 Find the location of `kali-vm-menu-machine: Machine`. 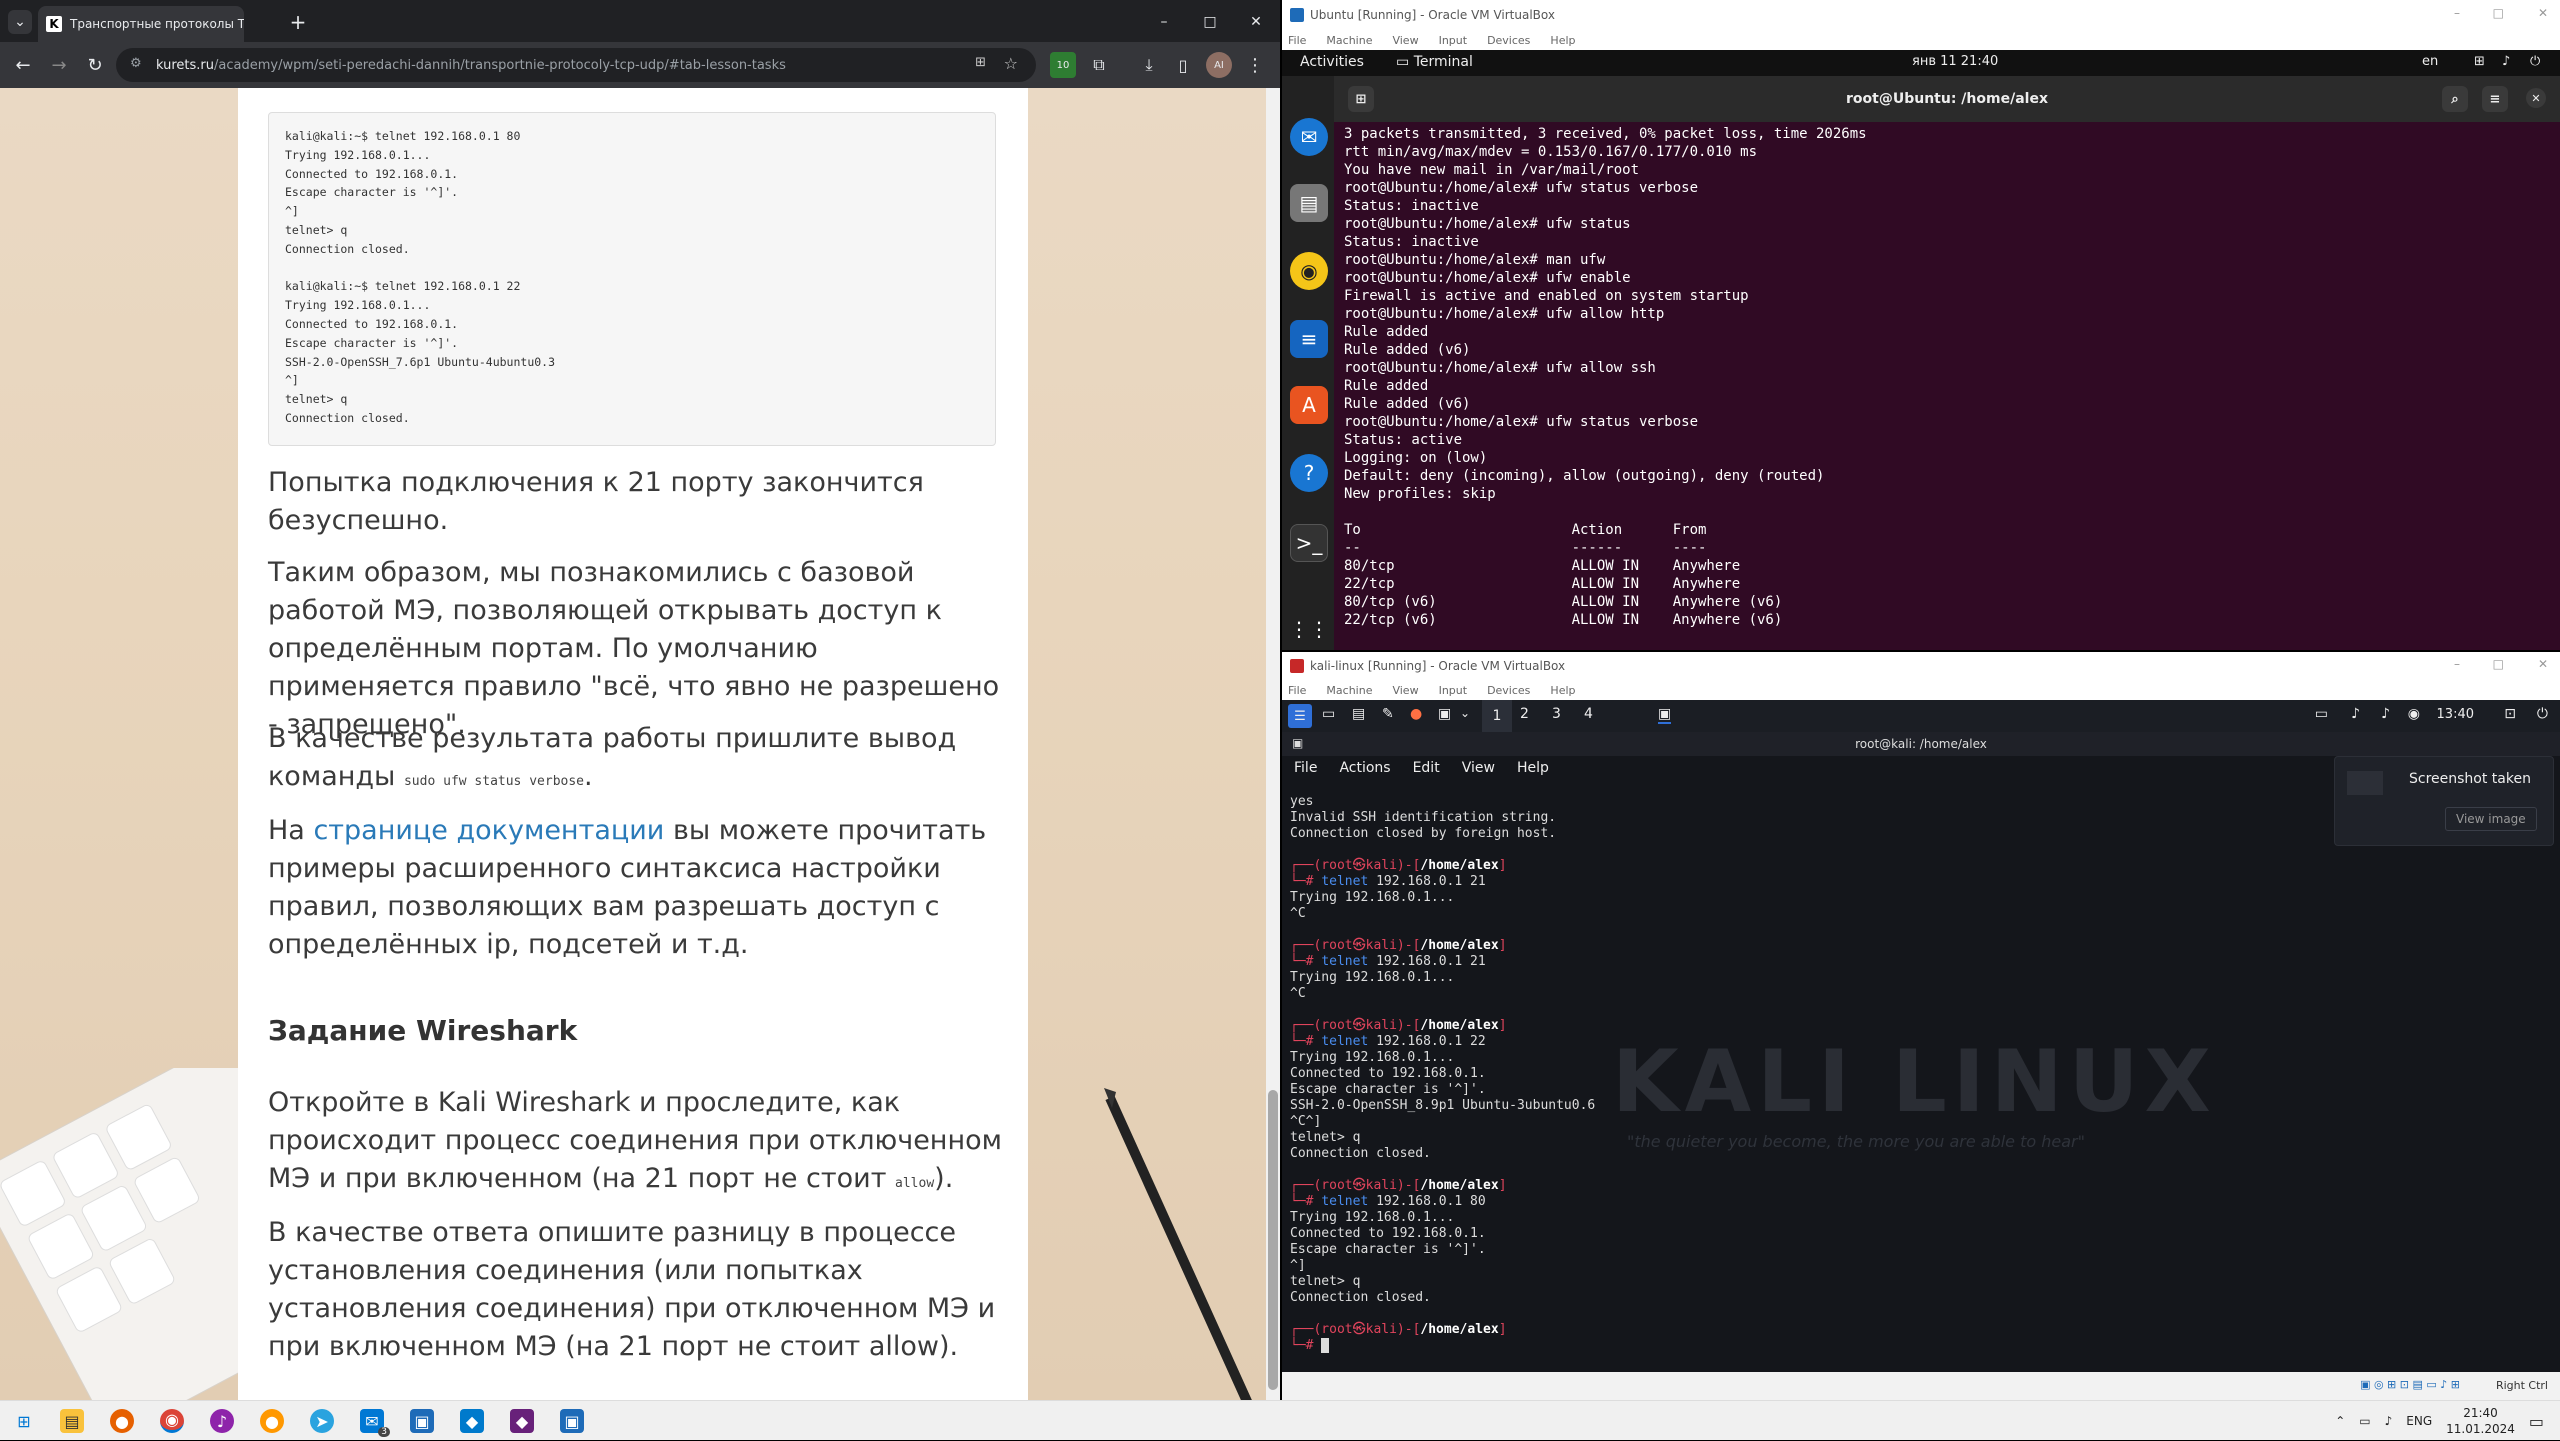

kali-vm-menu-machine: Machine is located at coordinates (1349, 690).